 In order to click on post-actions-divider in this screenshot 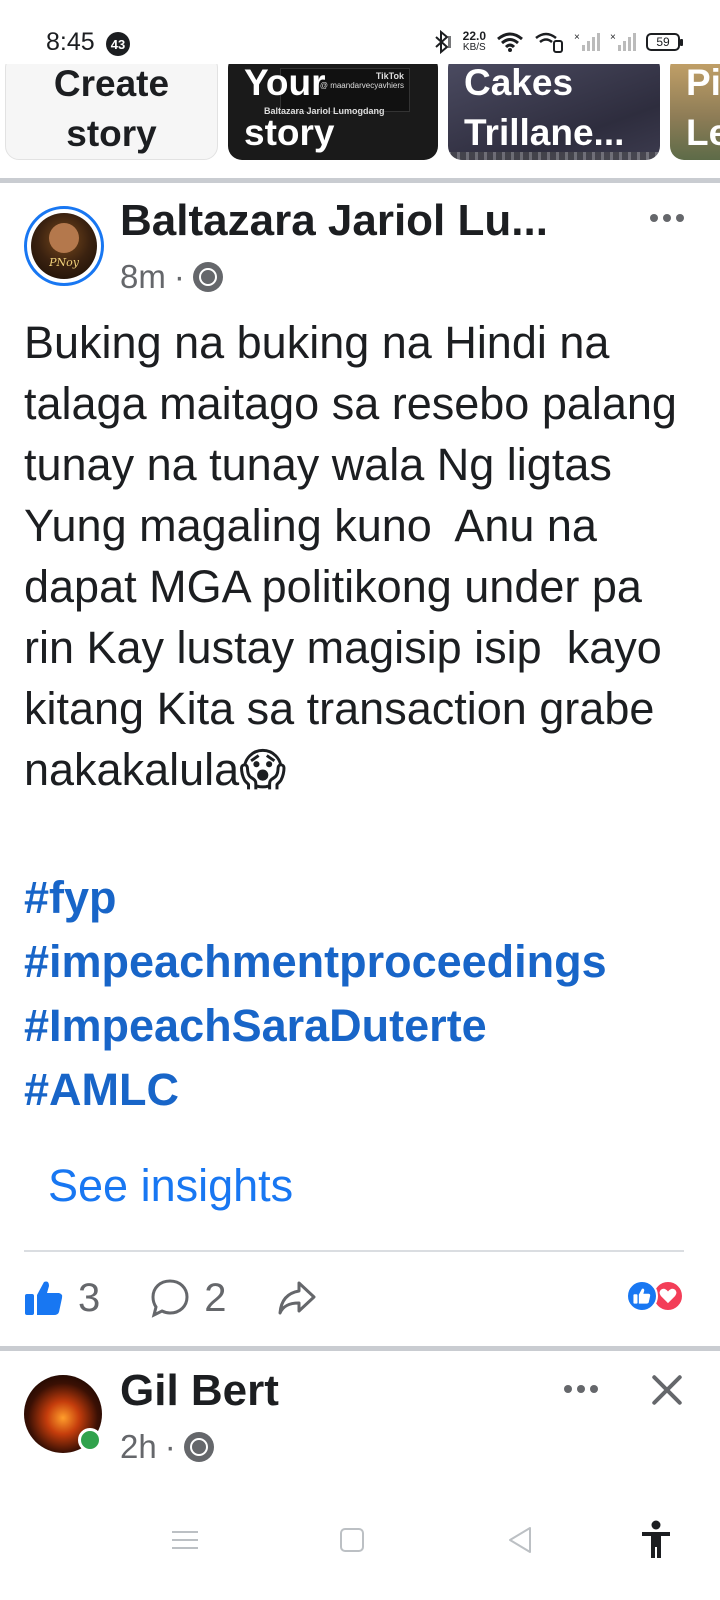, I will do `click(354, 1251)`.